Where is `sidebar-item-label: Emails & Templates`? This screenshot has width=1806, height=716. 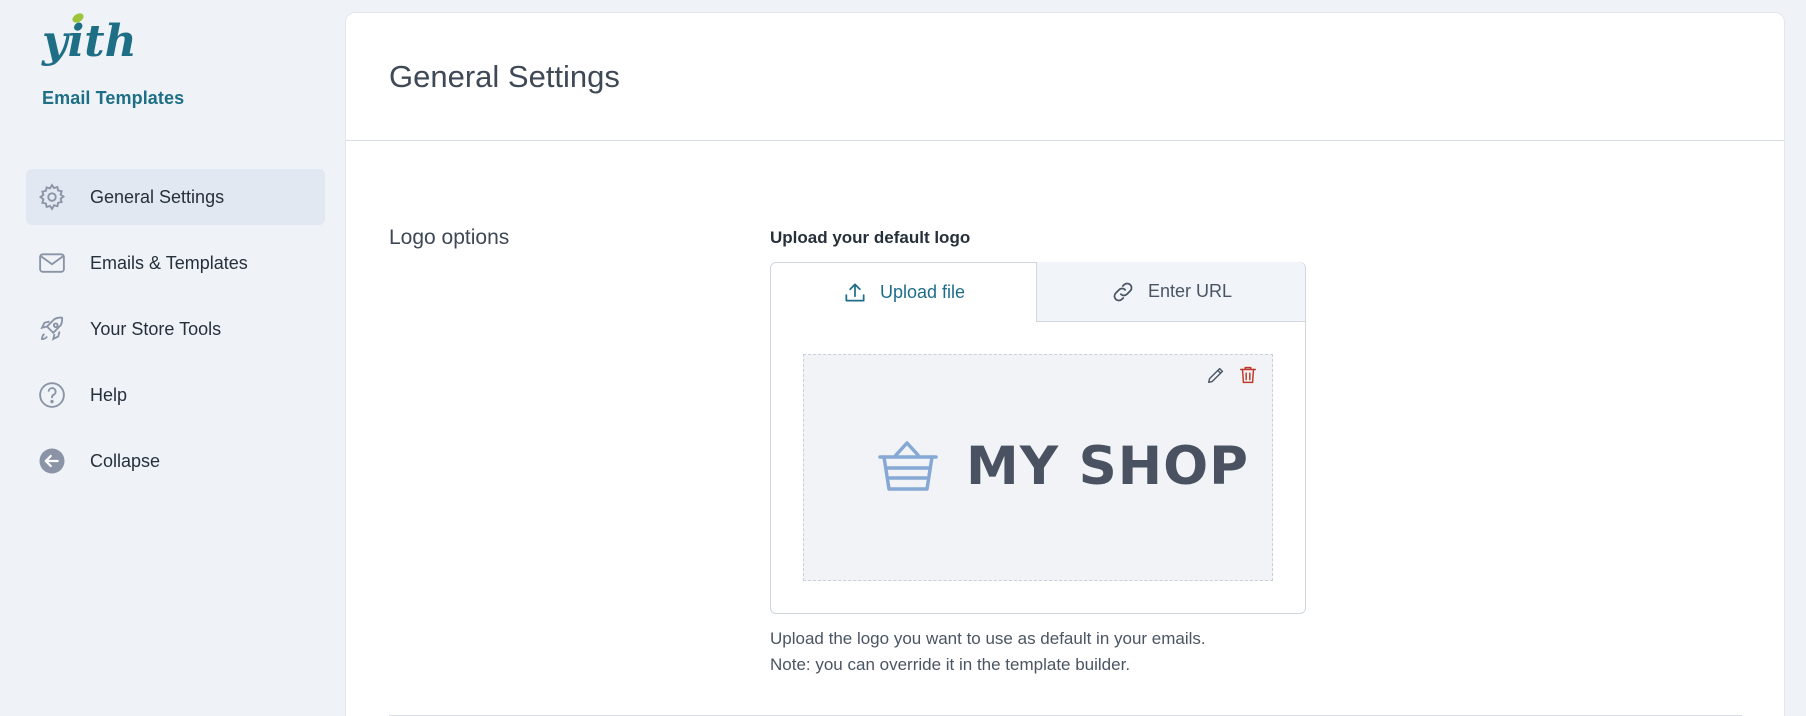
sidebar-item-label: Emails & Templates is located at coordinates (169, 262).